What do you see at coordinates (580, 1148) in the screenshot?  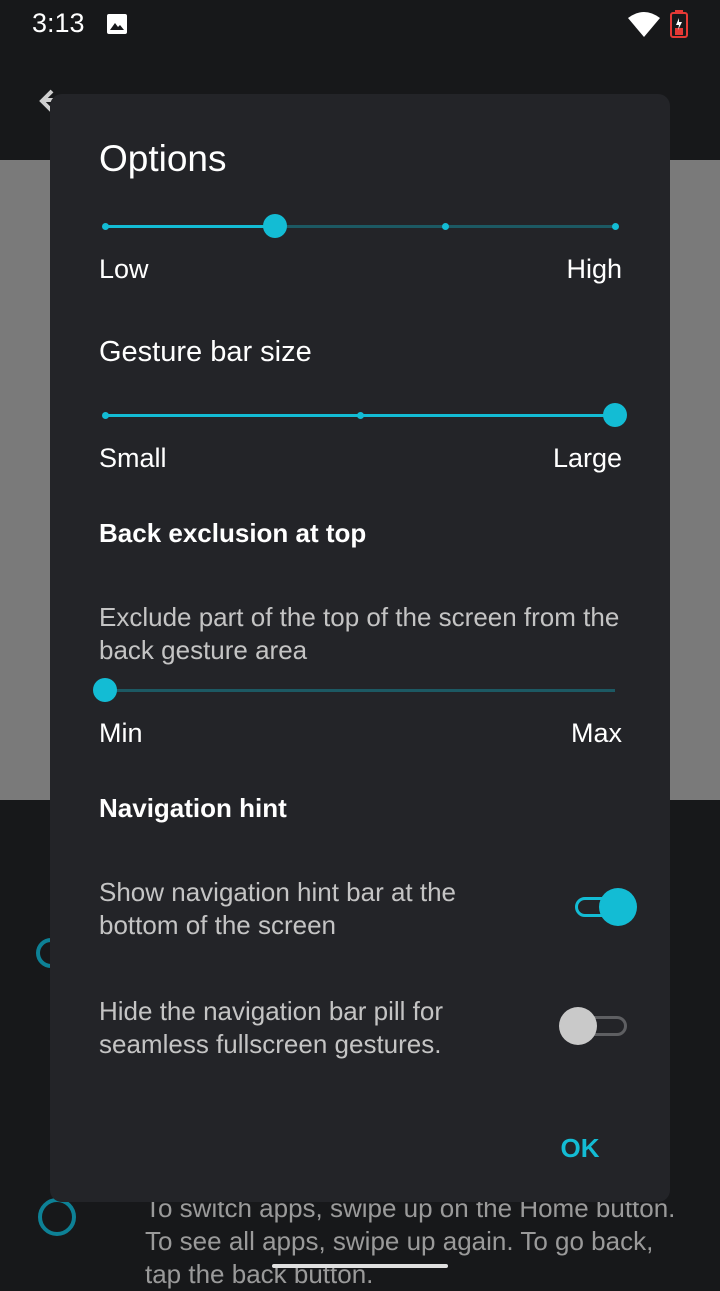 I see `ok-button: OK` at bounding box center [580, 1148].